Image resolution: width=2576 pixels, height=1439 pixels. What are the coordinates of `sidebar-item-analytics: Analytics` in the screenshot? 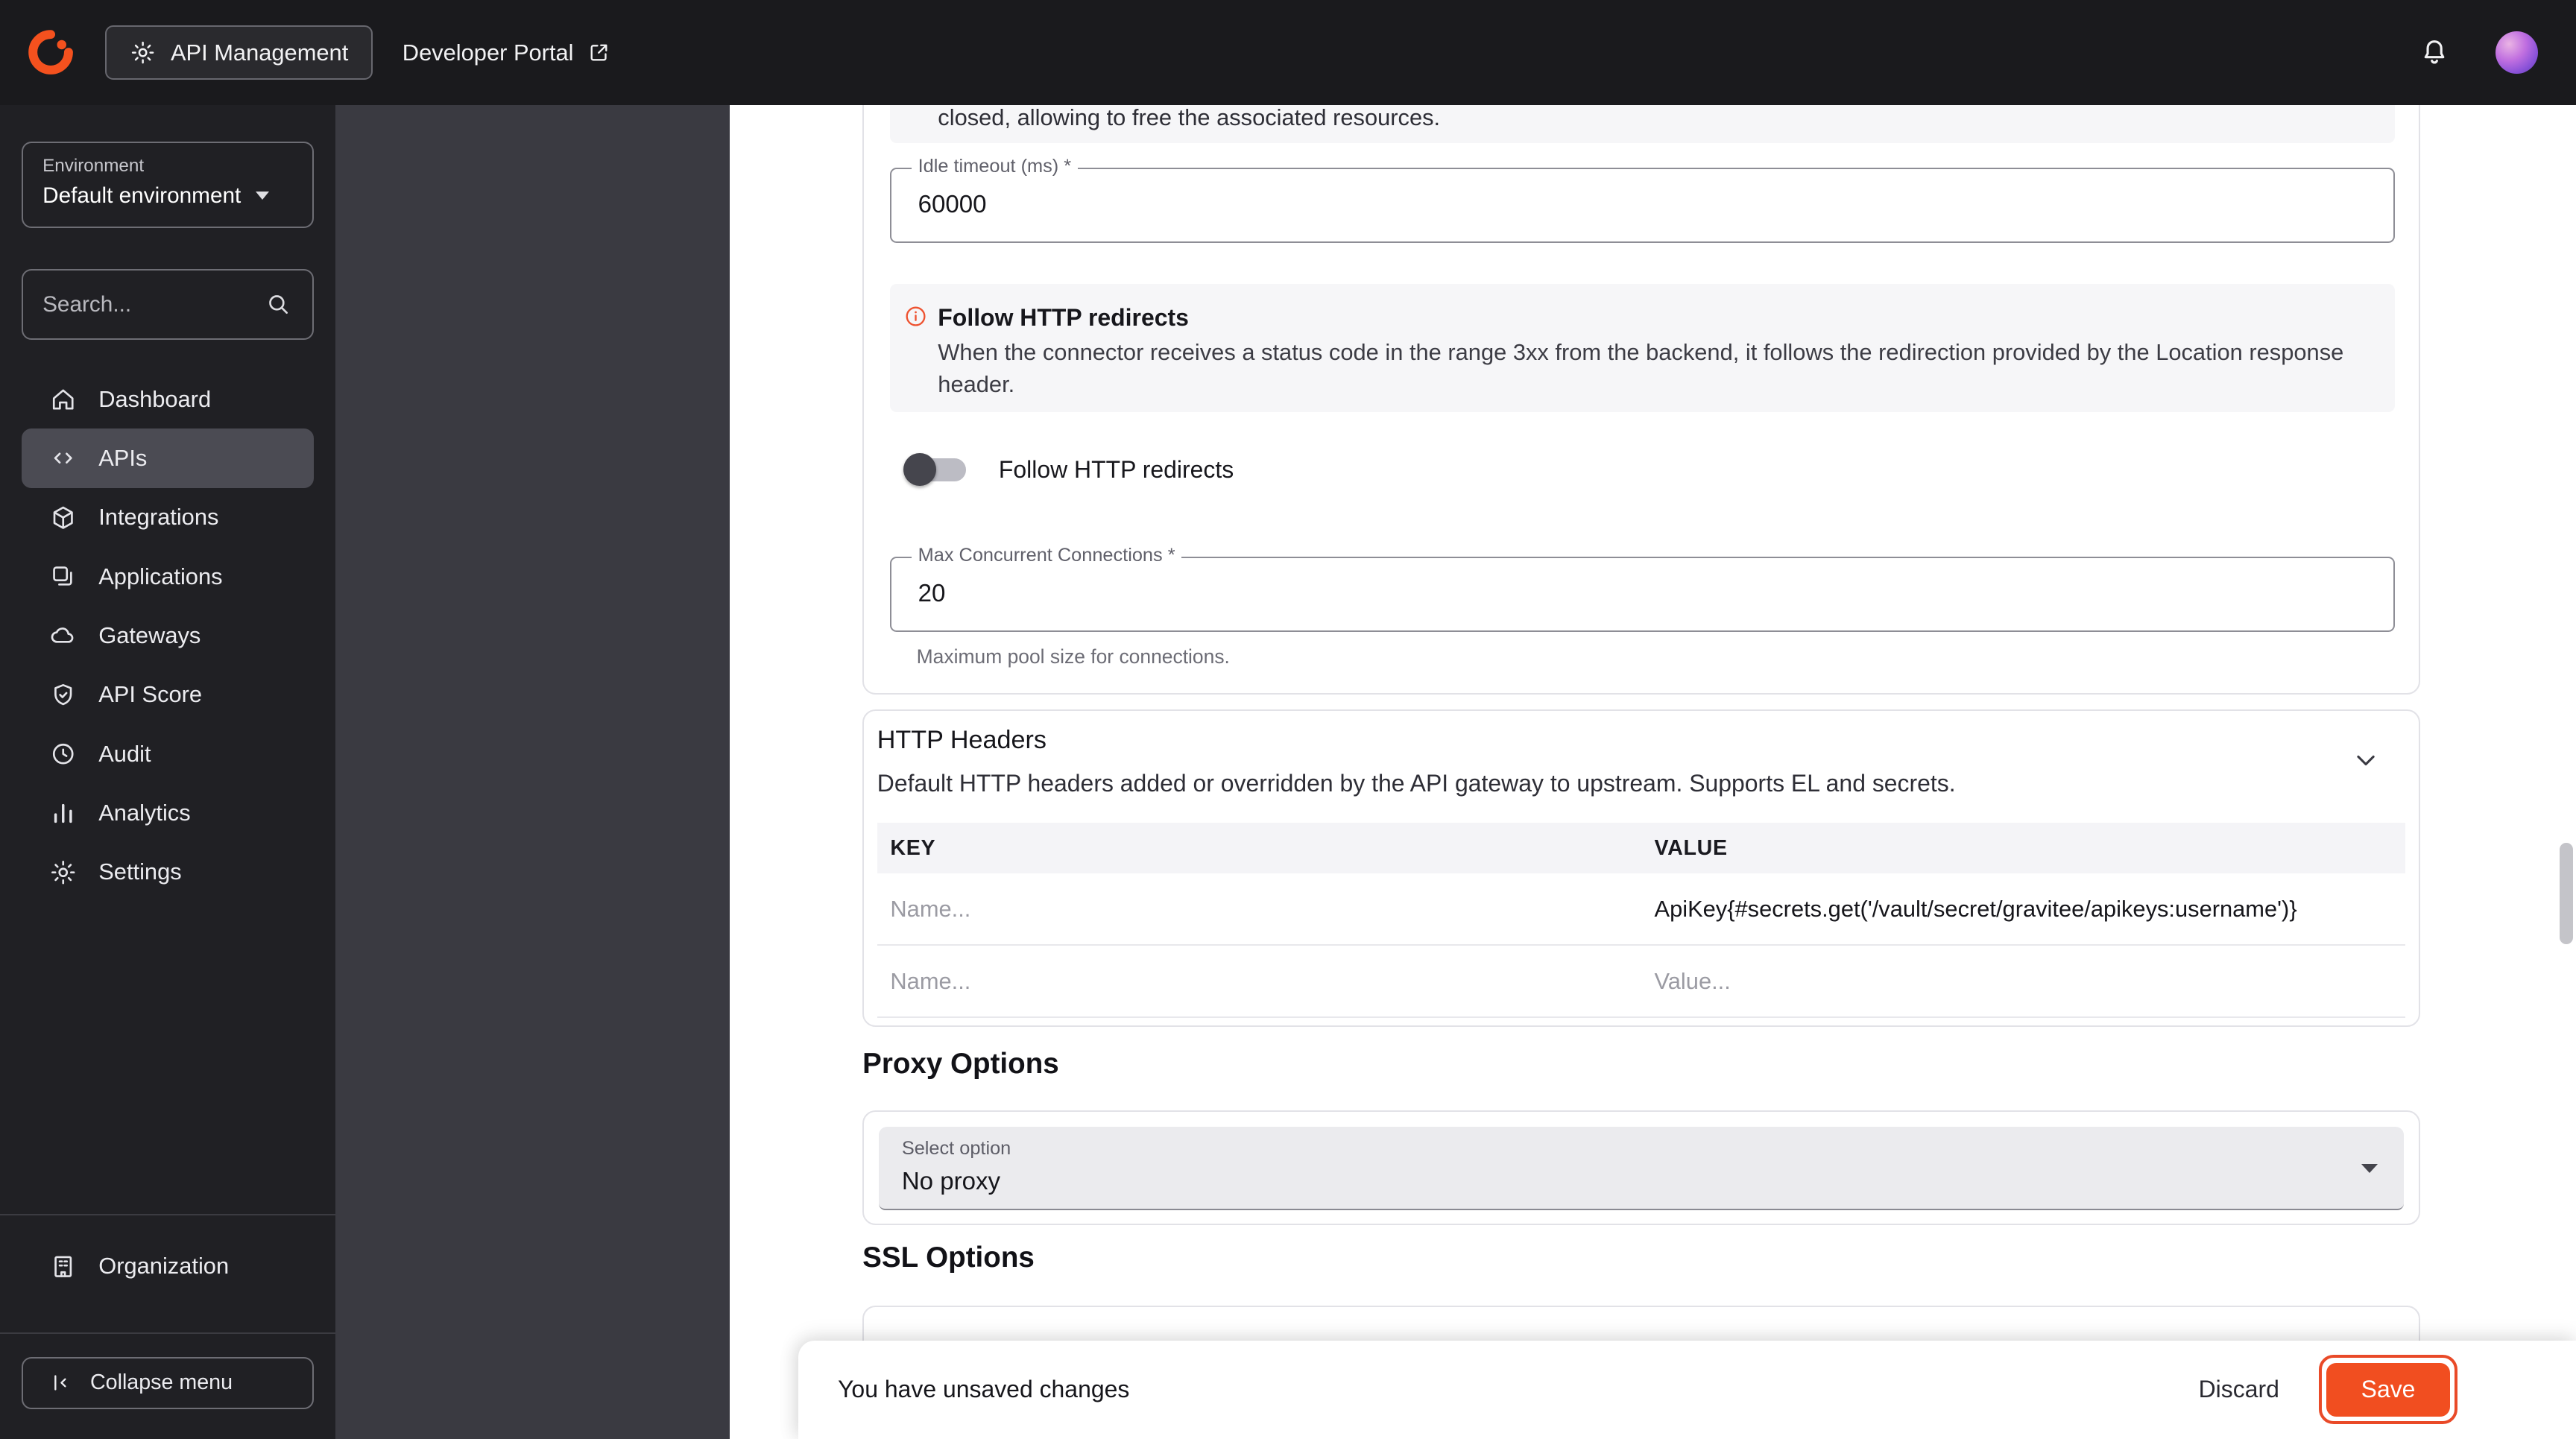 It's located at (168, 812).